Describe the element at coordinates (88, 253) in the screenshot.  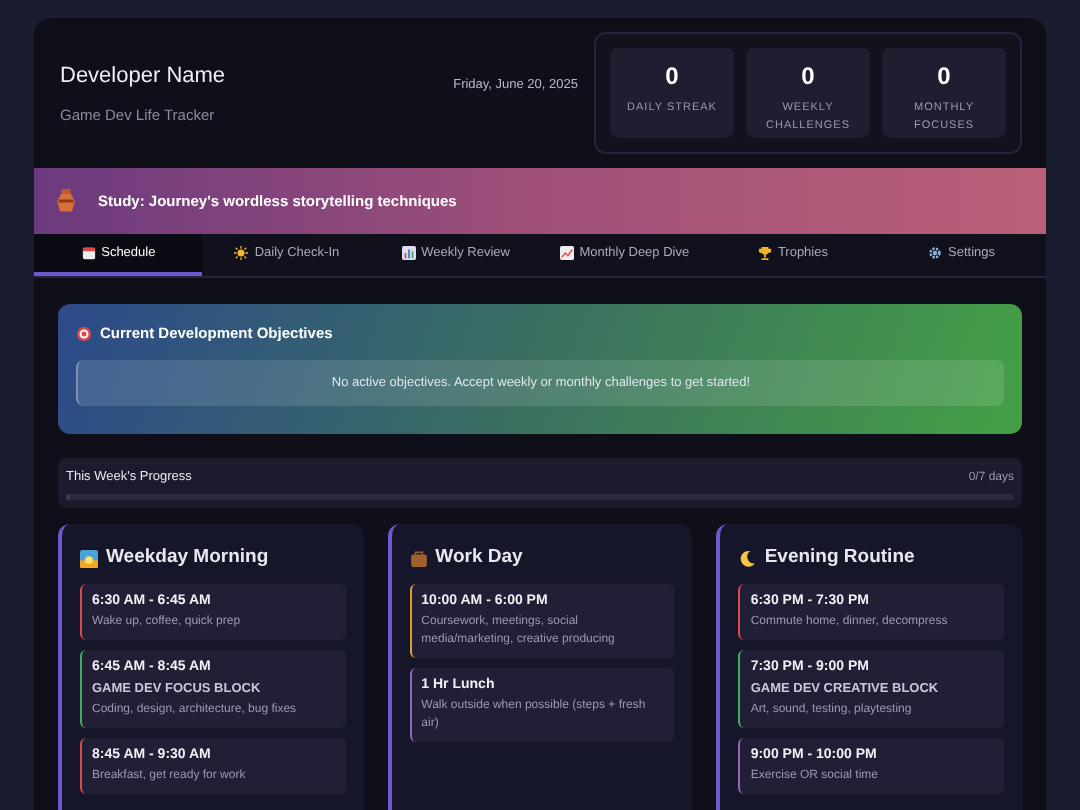
I see `calendar-icon` at that location.